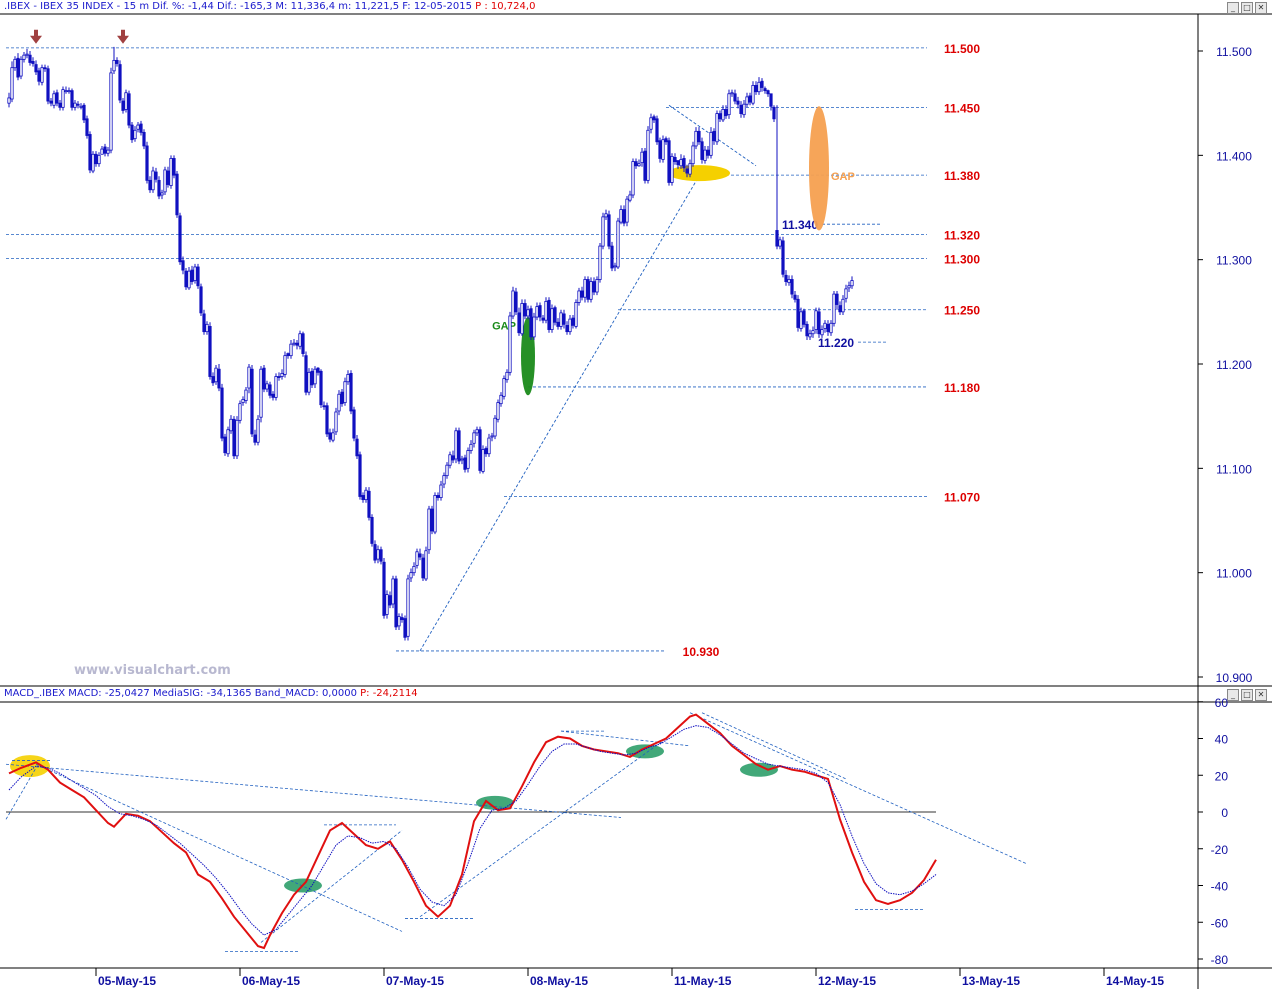  I want to click on macd-trendline, so click(858, 788).